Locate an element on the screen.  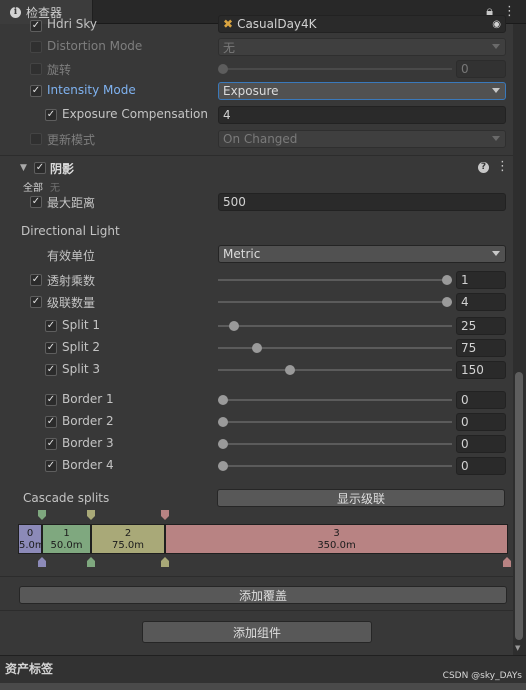
rotation-checkbox is located at coordinates (36, 69).